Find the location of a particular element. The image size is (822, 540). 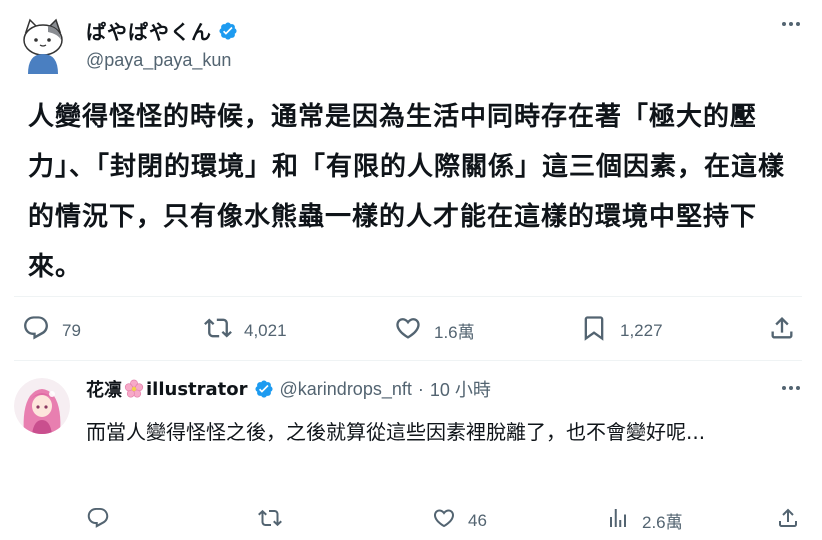

bookmark-count: 1,227 is located at coordinates (641, 330).